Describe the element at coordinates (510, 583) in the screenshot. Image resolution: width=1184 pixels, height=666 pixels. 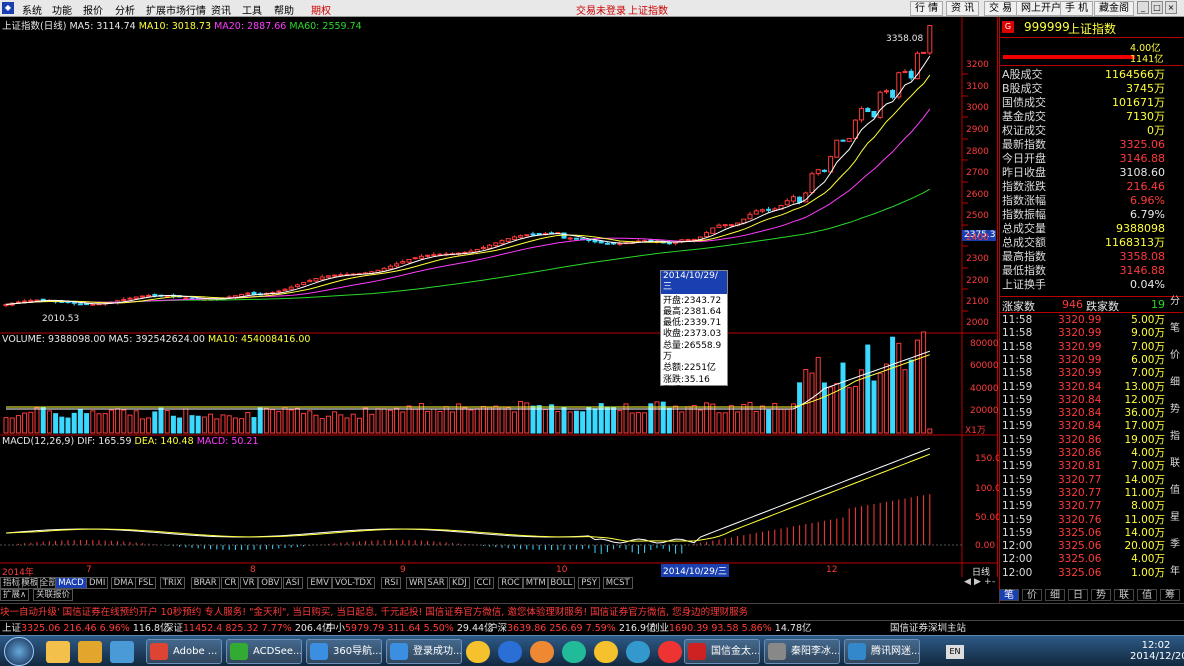
I see `indicator-tab-20: ROC` at that location.